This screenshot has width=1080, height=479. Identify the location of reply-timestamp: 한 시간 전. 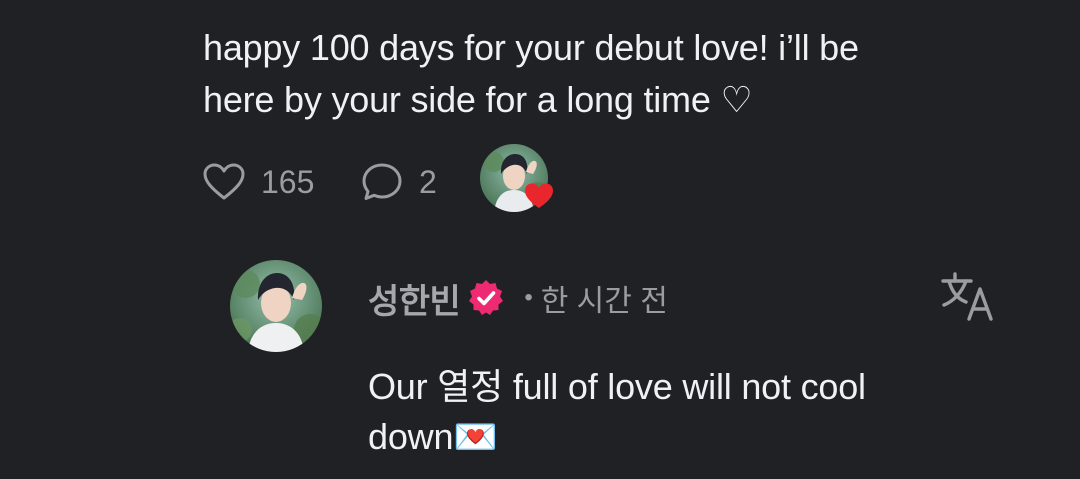
(604, 301).